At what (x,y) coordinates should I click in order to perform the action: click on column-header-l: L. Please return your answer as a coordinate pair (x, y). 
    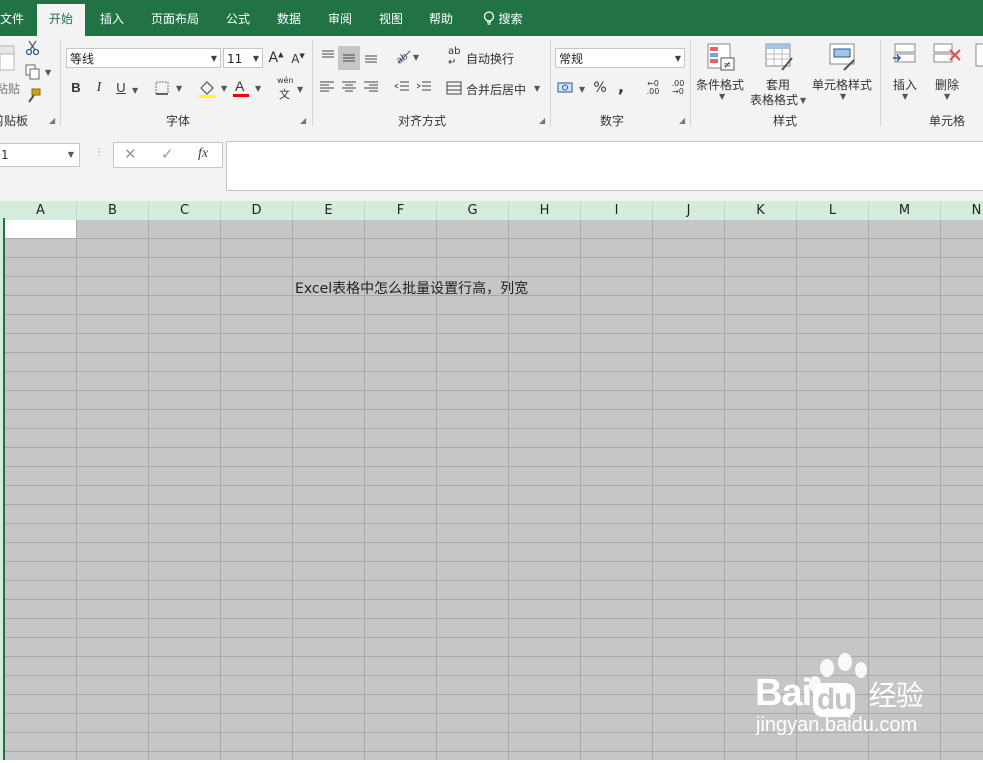
    Looking at the image, I should click on (833, 210).